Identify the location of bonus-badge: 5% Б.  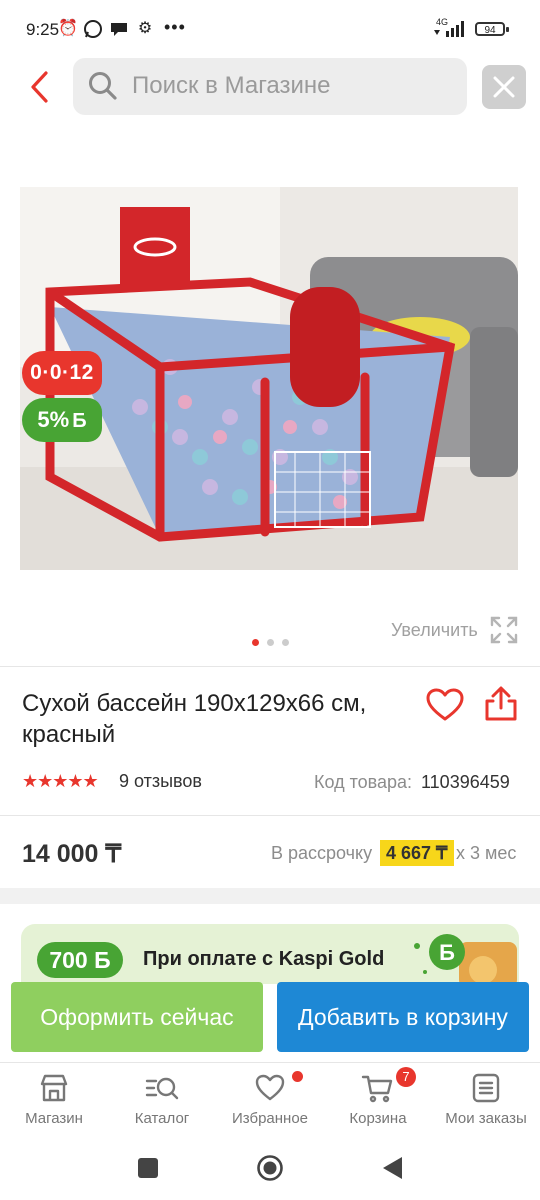
(62, 420).